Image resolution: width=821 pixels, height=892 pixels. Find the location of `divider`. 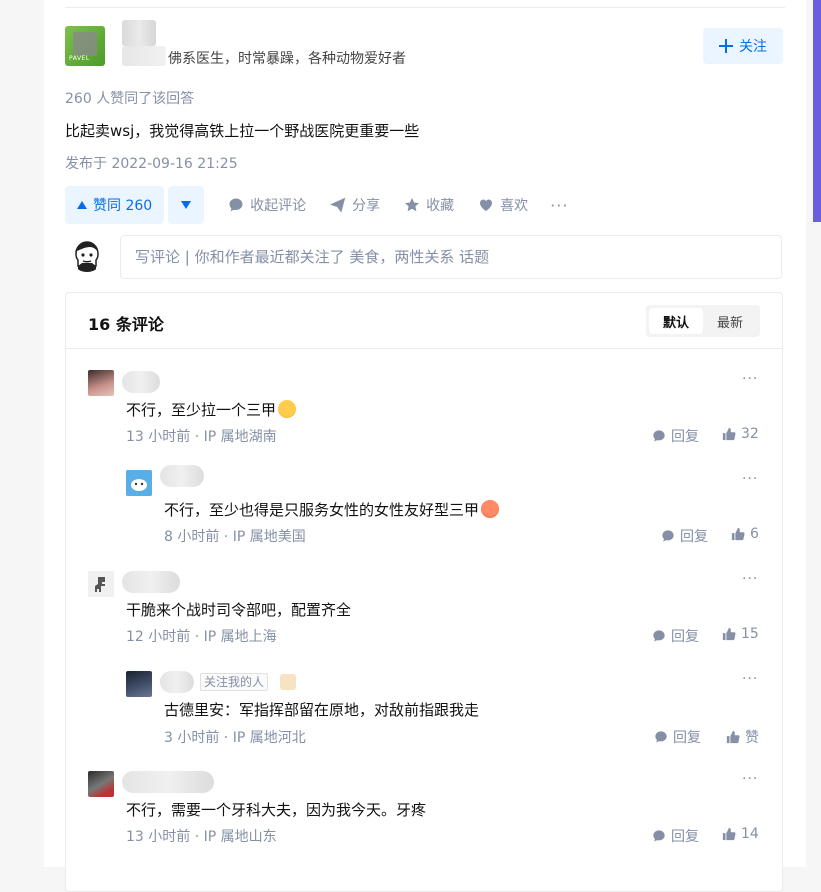

divider is located at coordinates (425, 7).